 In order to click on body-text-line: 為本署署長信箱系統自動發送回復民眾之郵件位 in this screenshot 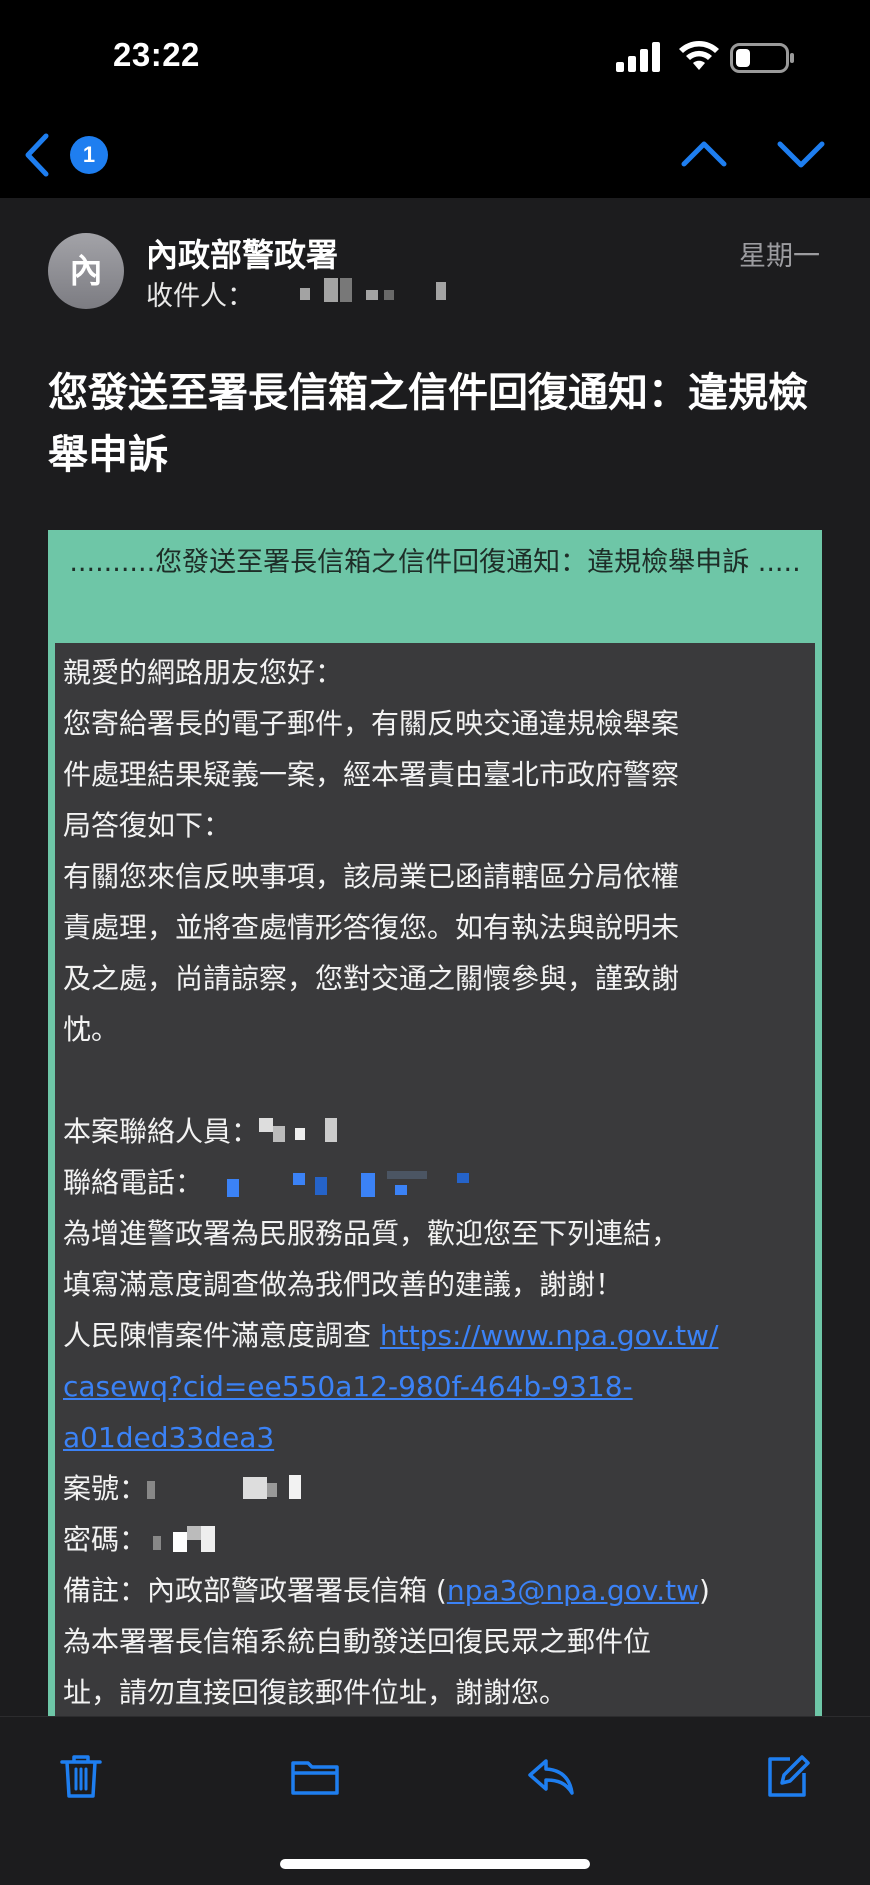, I will do `click(357, 1641)`.